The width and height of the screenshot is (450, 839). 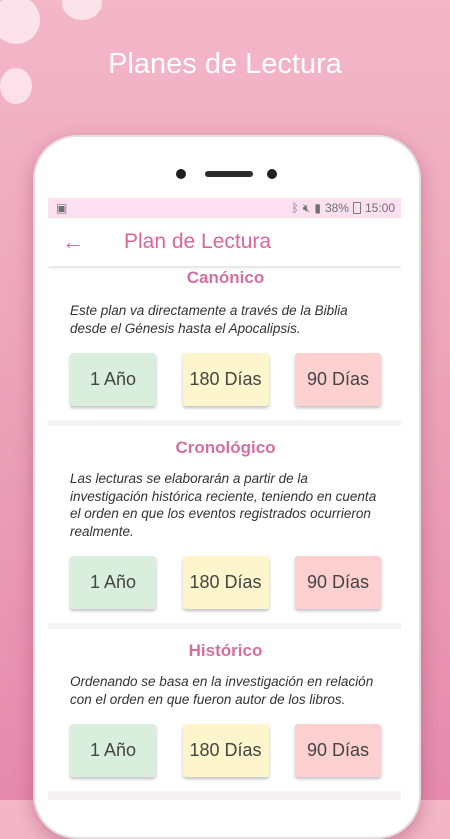 What do you see at coordinates (356, 208) in the screenshot?
I see `battery-icon` at bounding box center [356, 208].